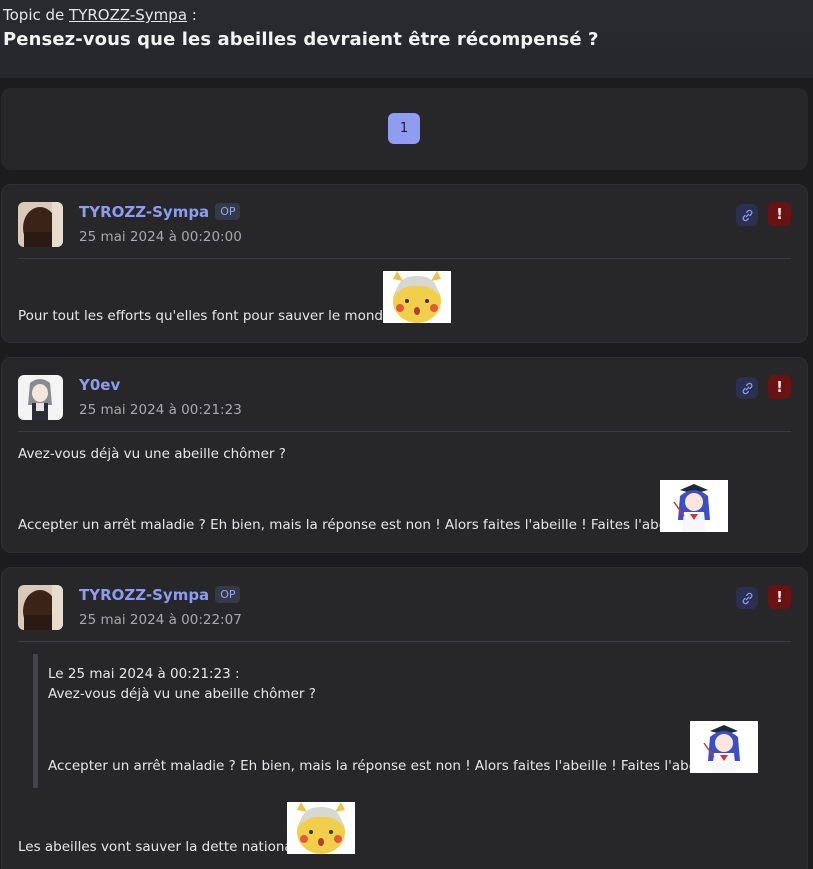 Image resolution: width=813 pixels, height=869 pixels. I want to click on quote-text: Avez-vous déjà vu une abeille chômer ?, so click(182, 694).